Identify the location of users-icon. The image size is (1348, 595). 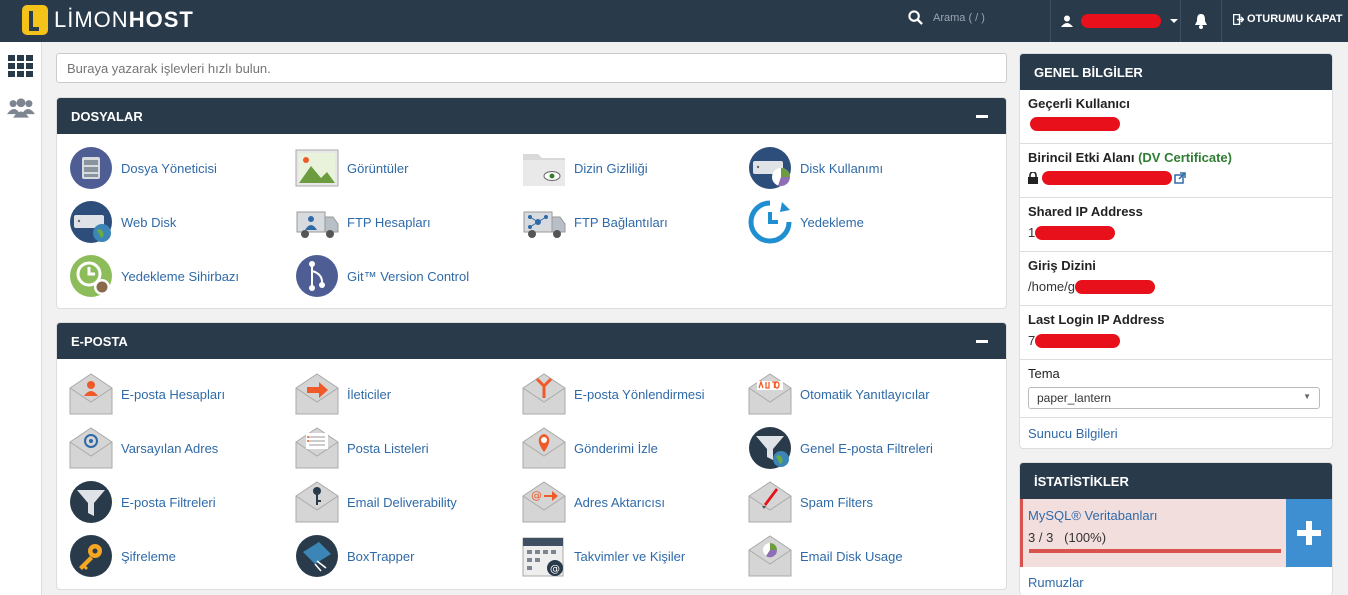
(21, 108).